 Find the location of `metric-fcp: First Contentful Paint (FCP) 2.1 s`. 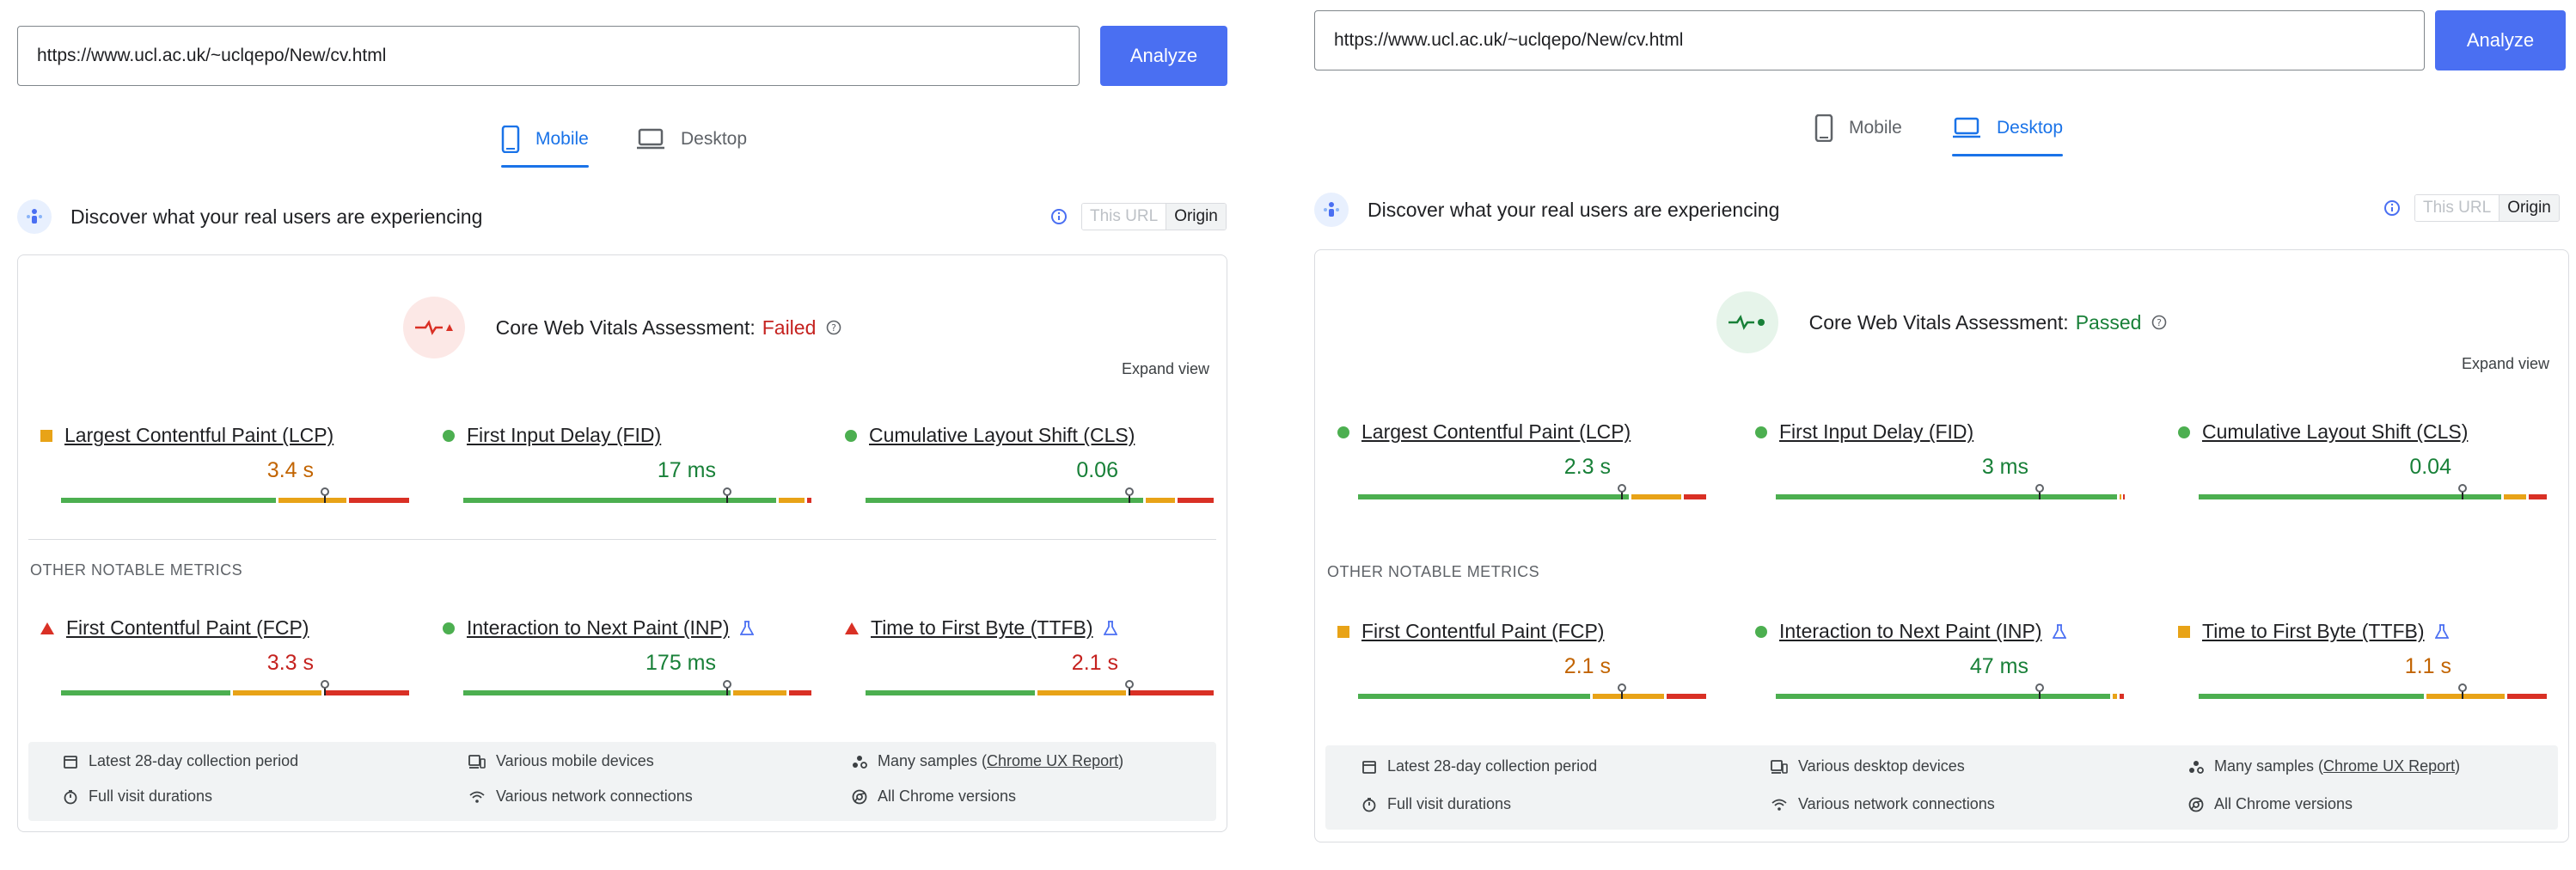

metric-fcp: First Contentful Paint (FCP) 2.1 s is located at coordinates (1522, 663).